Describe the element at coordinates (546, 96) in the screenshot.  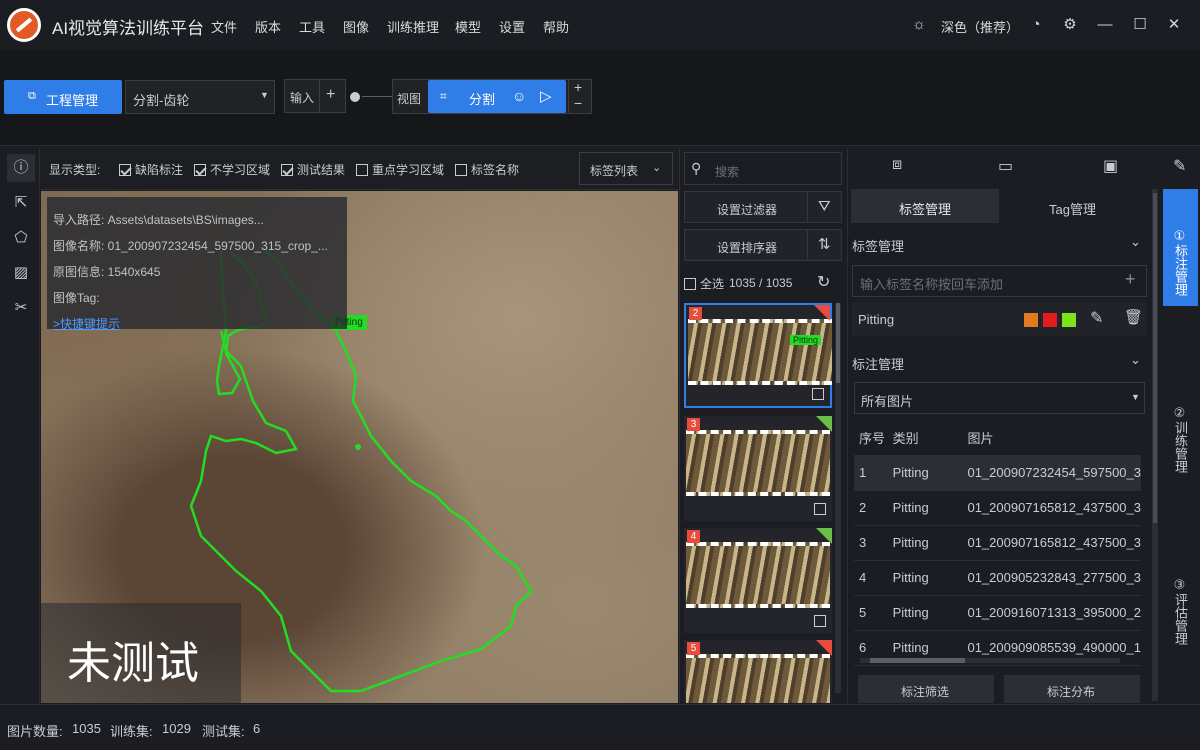
I see `play-icon: ▷` at that location.